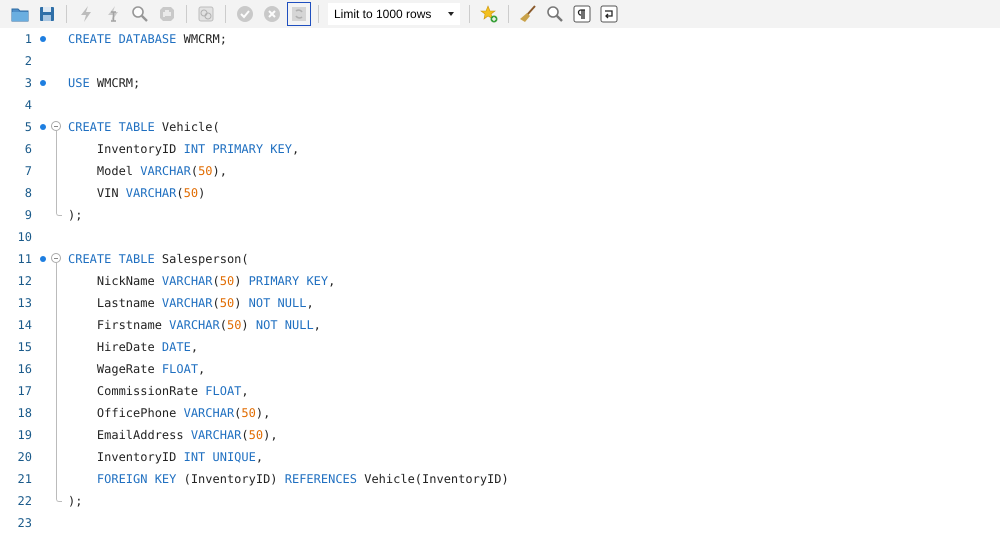 This screenshot has width=1000, height=533. Describe the element at coordinates (147, 347) in the screenshot. I see `code-line: HireDate DATE,` at that location.